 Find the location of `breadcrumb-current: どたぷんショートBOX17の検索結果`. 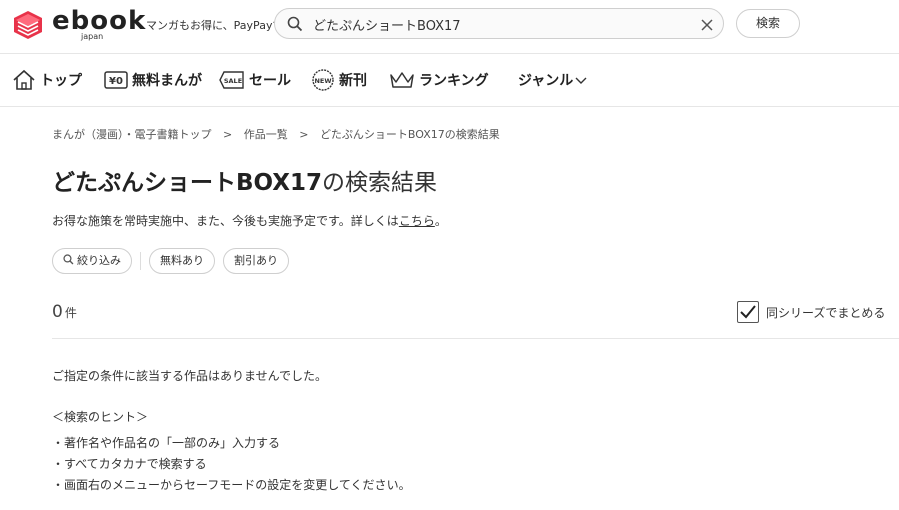

breadcrumb-current: どたぷんショートBOX17の検索結果 is located at coordinates (409, 134).